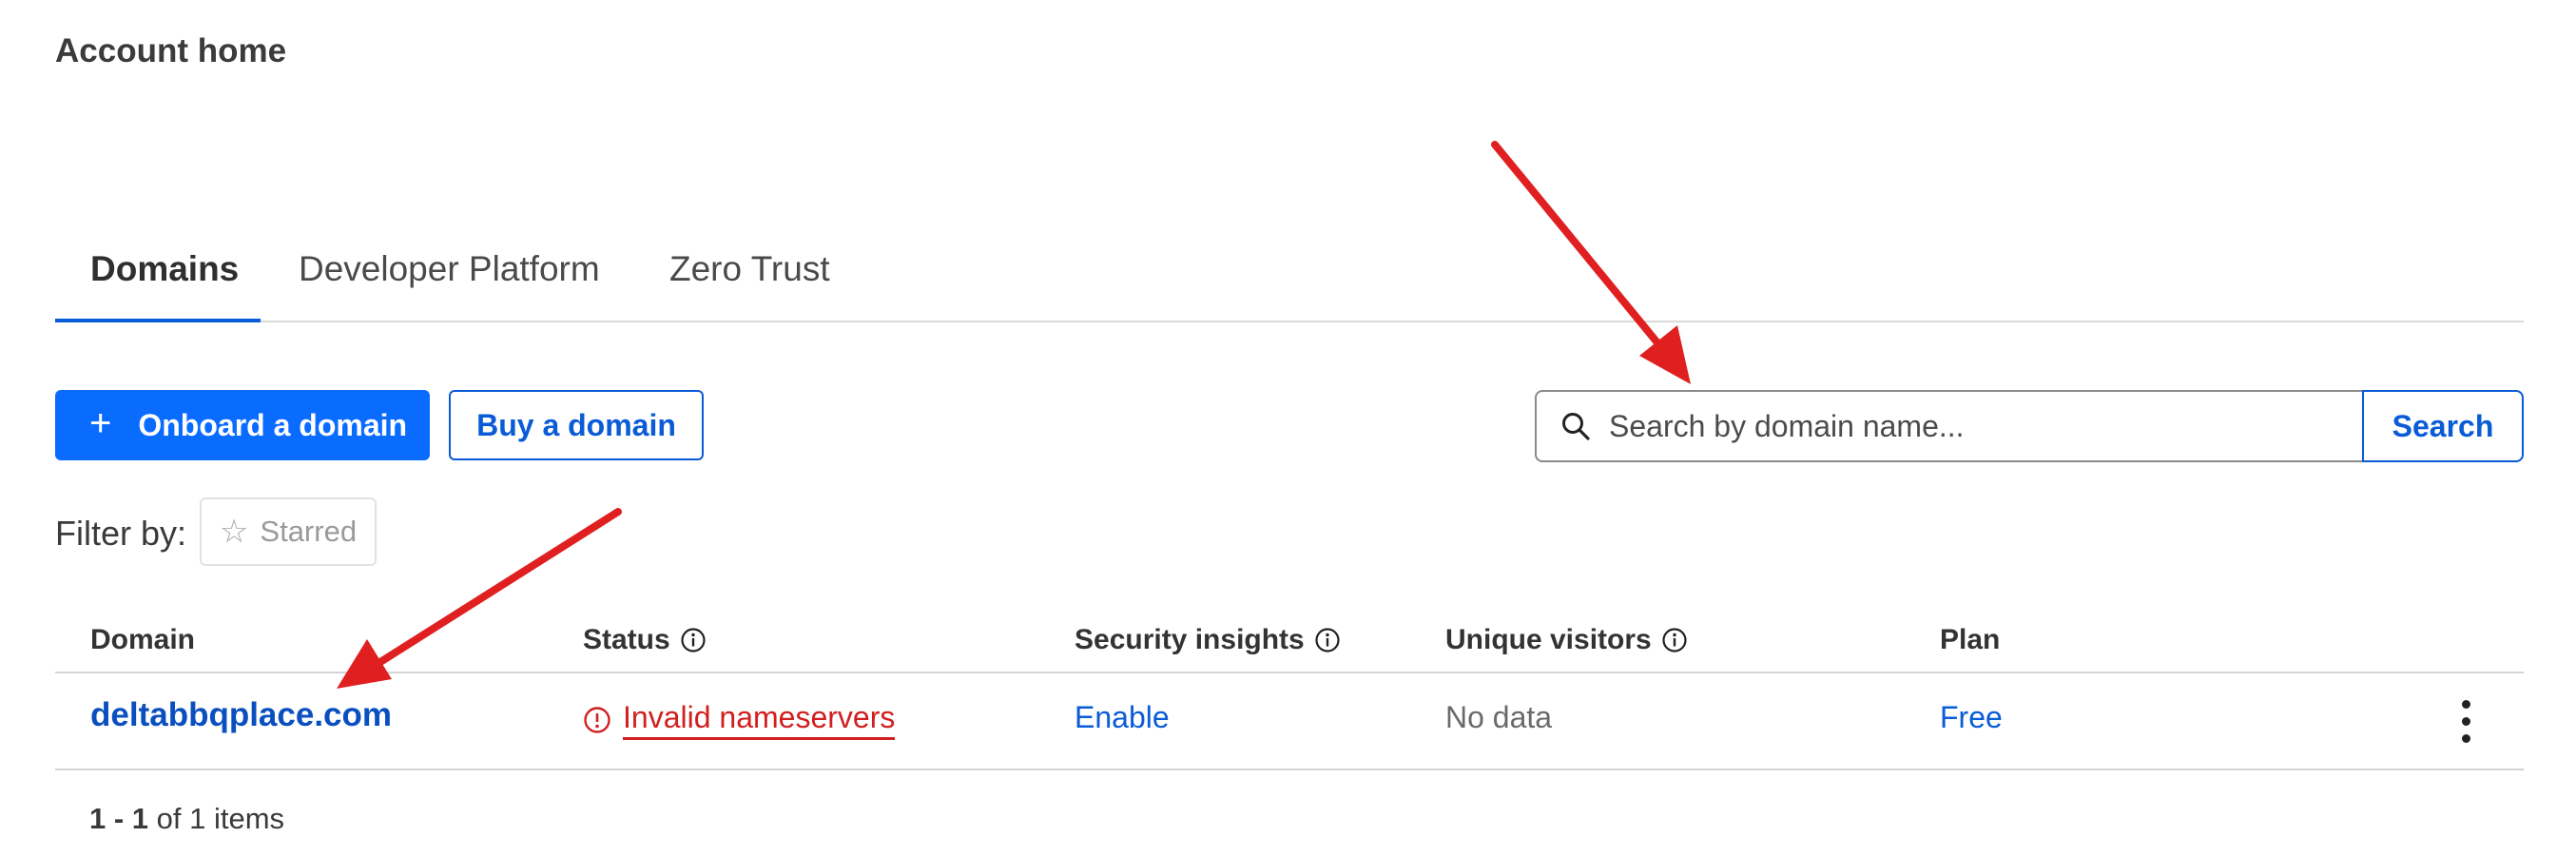 The width and height of the screenshot is (2576, 857). What do you see at coordinates (1970, 426) in the screenshot?
I see `search-input` at bounding box center [1970, 426].